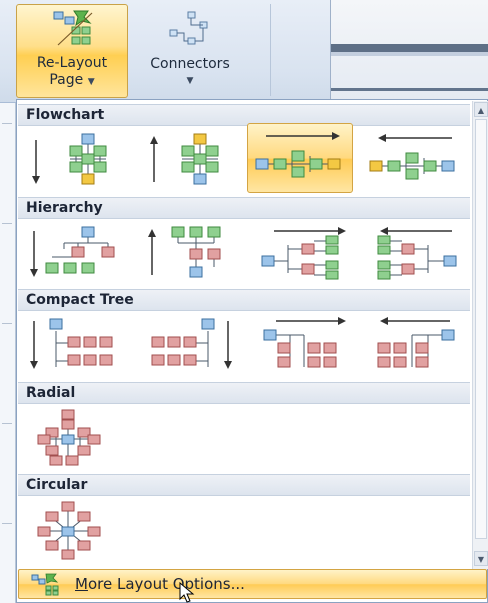 Image resolution: width=488 pixels, height=603 pixels. I want to click on gallery-scrollbar: ▲ ▼, so click(480, 335).